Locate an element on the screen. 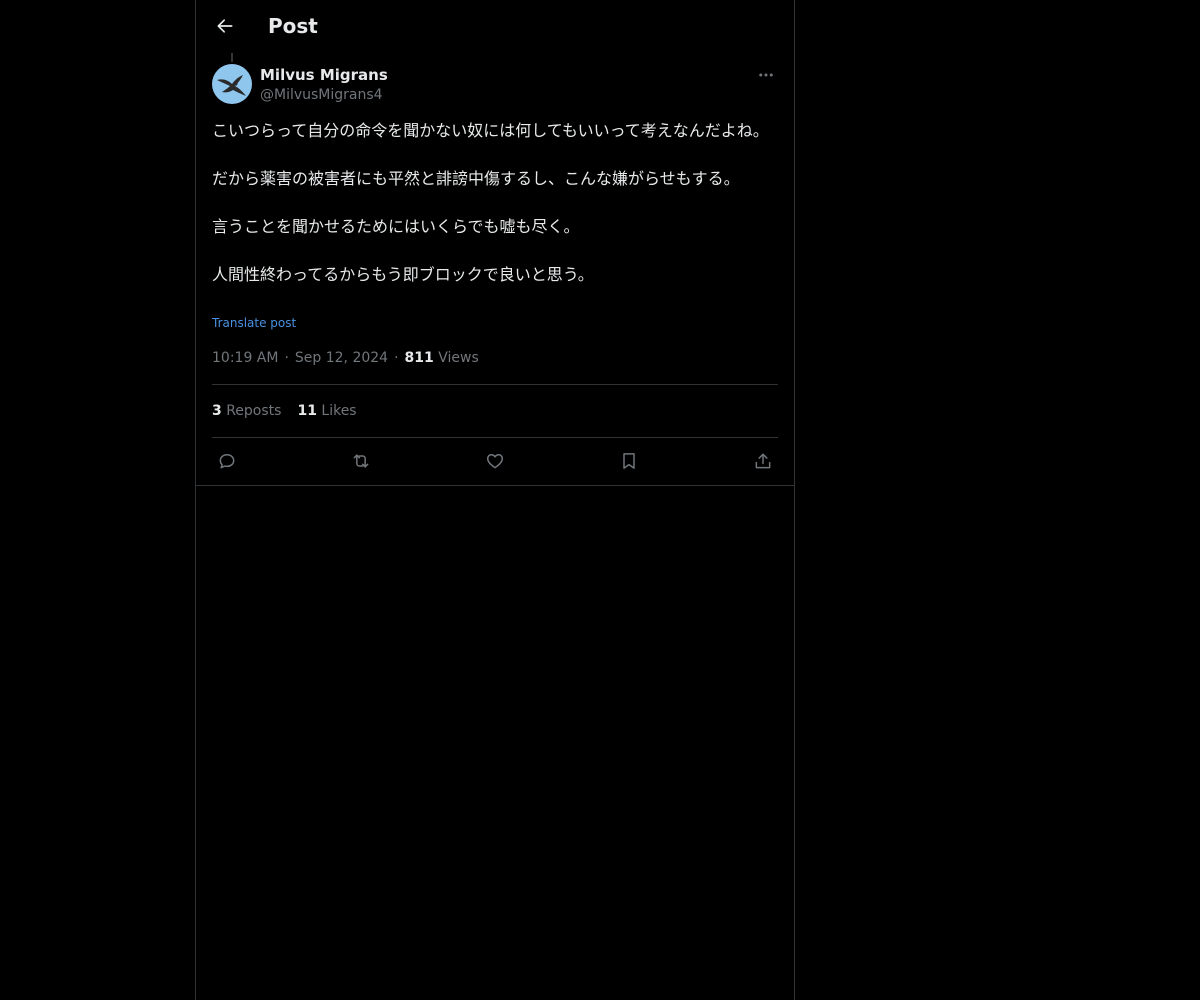 The image size is (1200, 1000). author-handle: @MilvusMigrans4 is located at coordinates (324, 95).